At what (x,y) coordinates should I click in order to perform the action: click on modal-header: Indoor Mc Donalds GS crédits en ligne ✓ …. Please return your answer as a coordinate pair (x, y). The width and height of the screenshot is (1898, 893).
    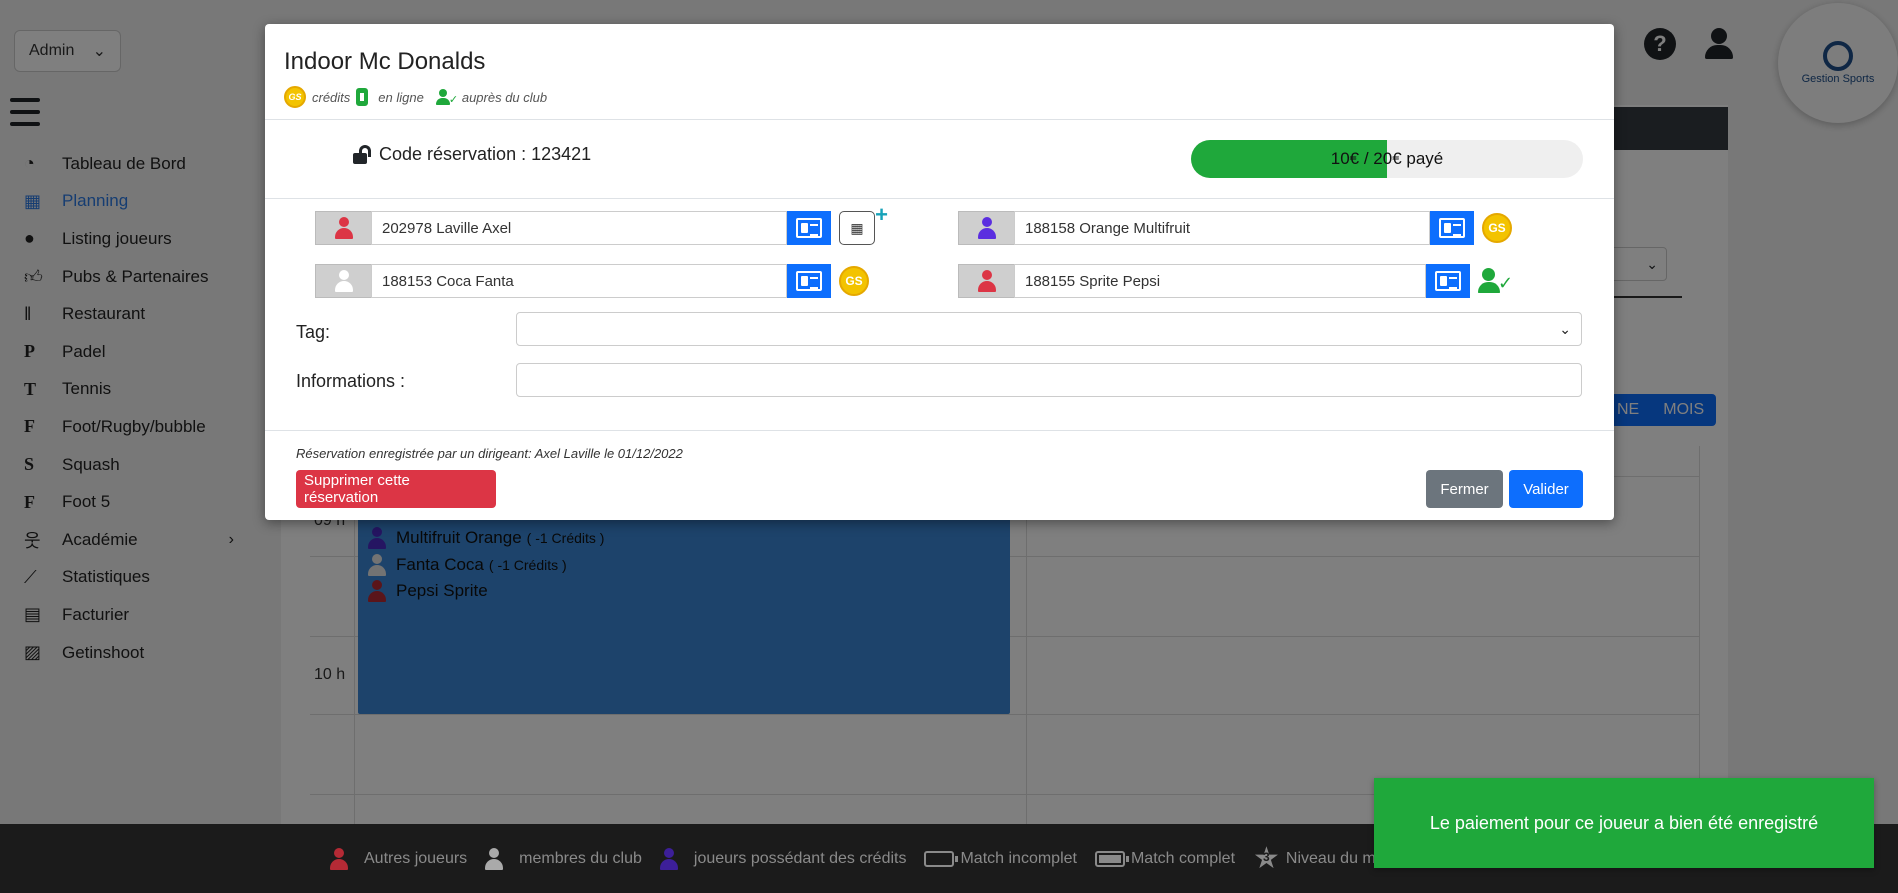
    Looking at the image, I should click on (939, 72).